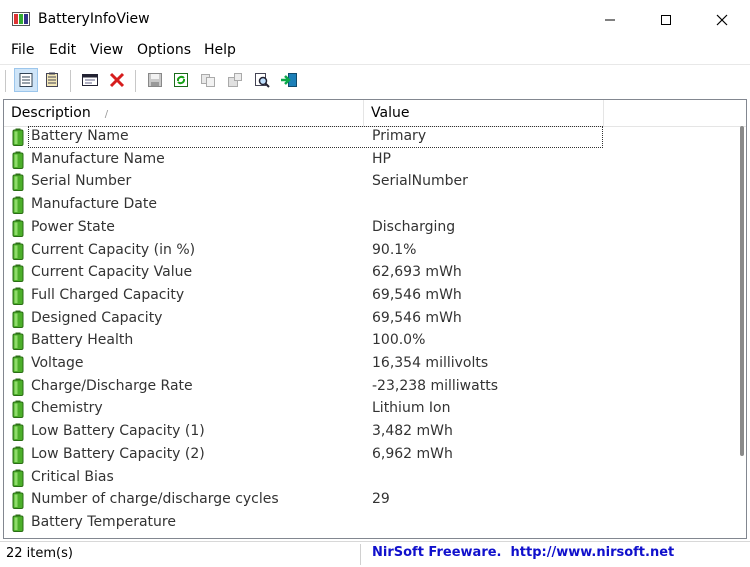 The height and width of the screenshot is (567, 750). Describe the element at coordinates (417, 272) in the screenshot. I see `row-value: 62,693 mWh` at that location.